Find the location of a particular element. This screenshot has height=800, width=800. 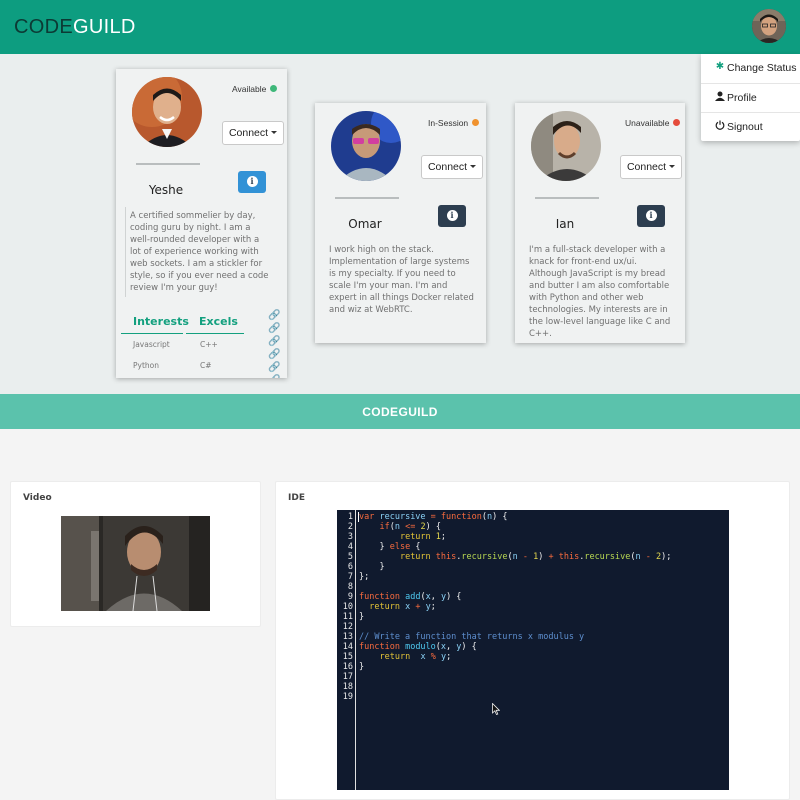

video-panel-title: Video is located at coordinates (37, 498).